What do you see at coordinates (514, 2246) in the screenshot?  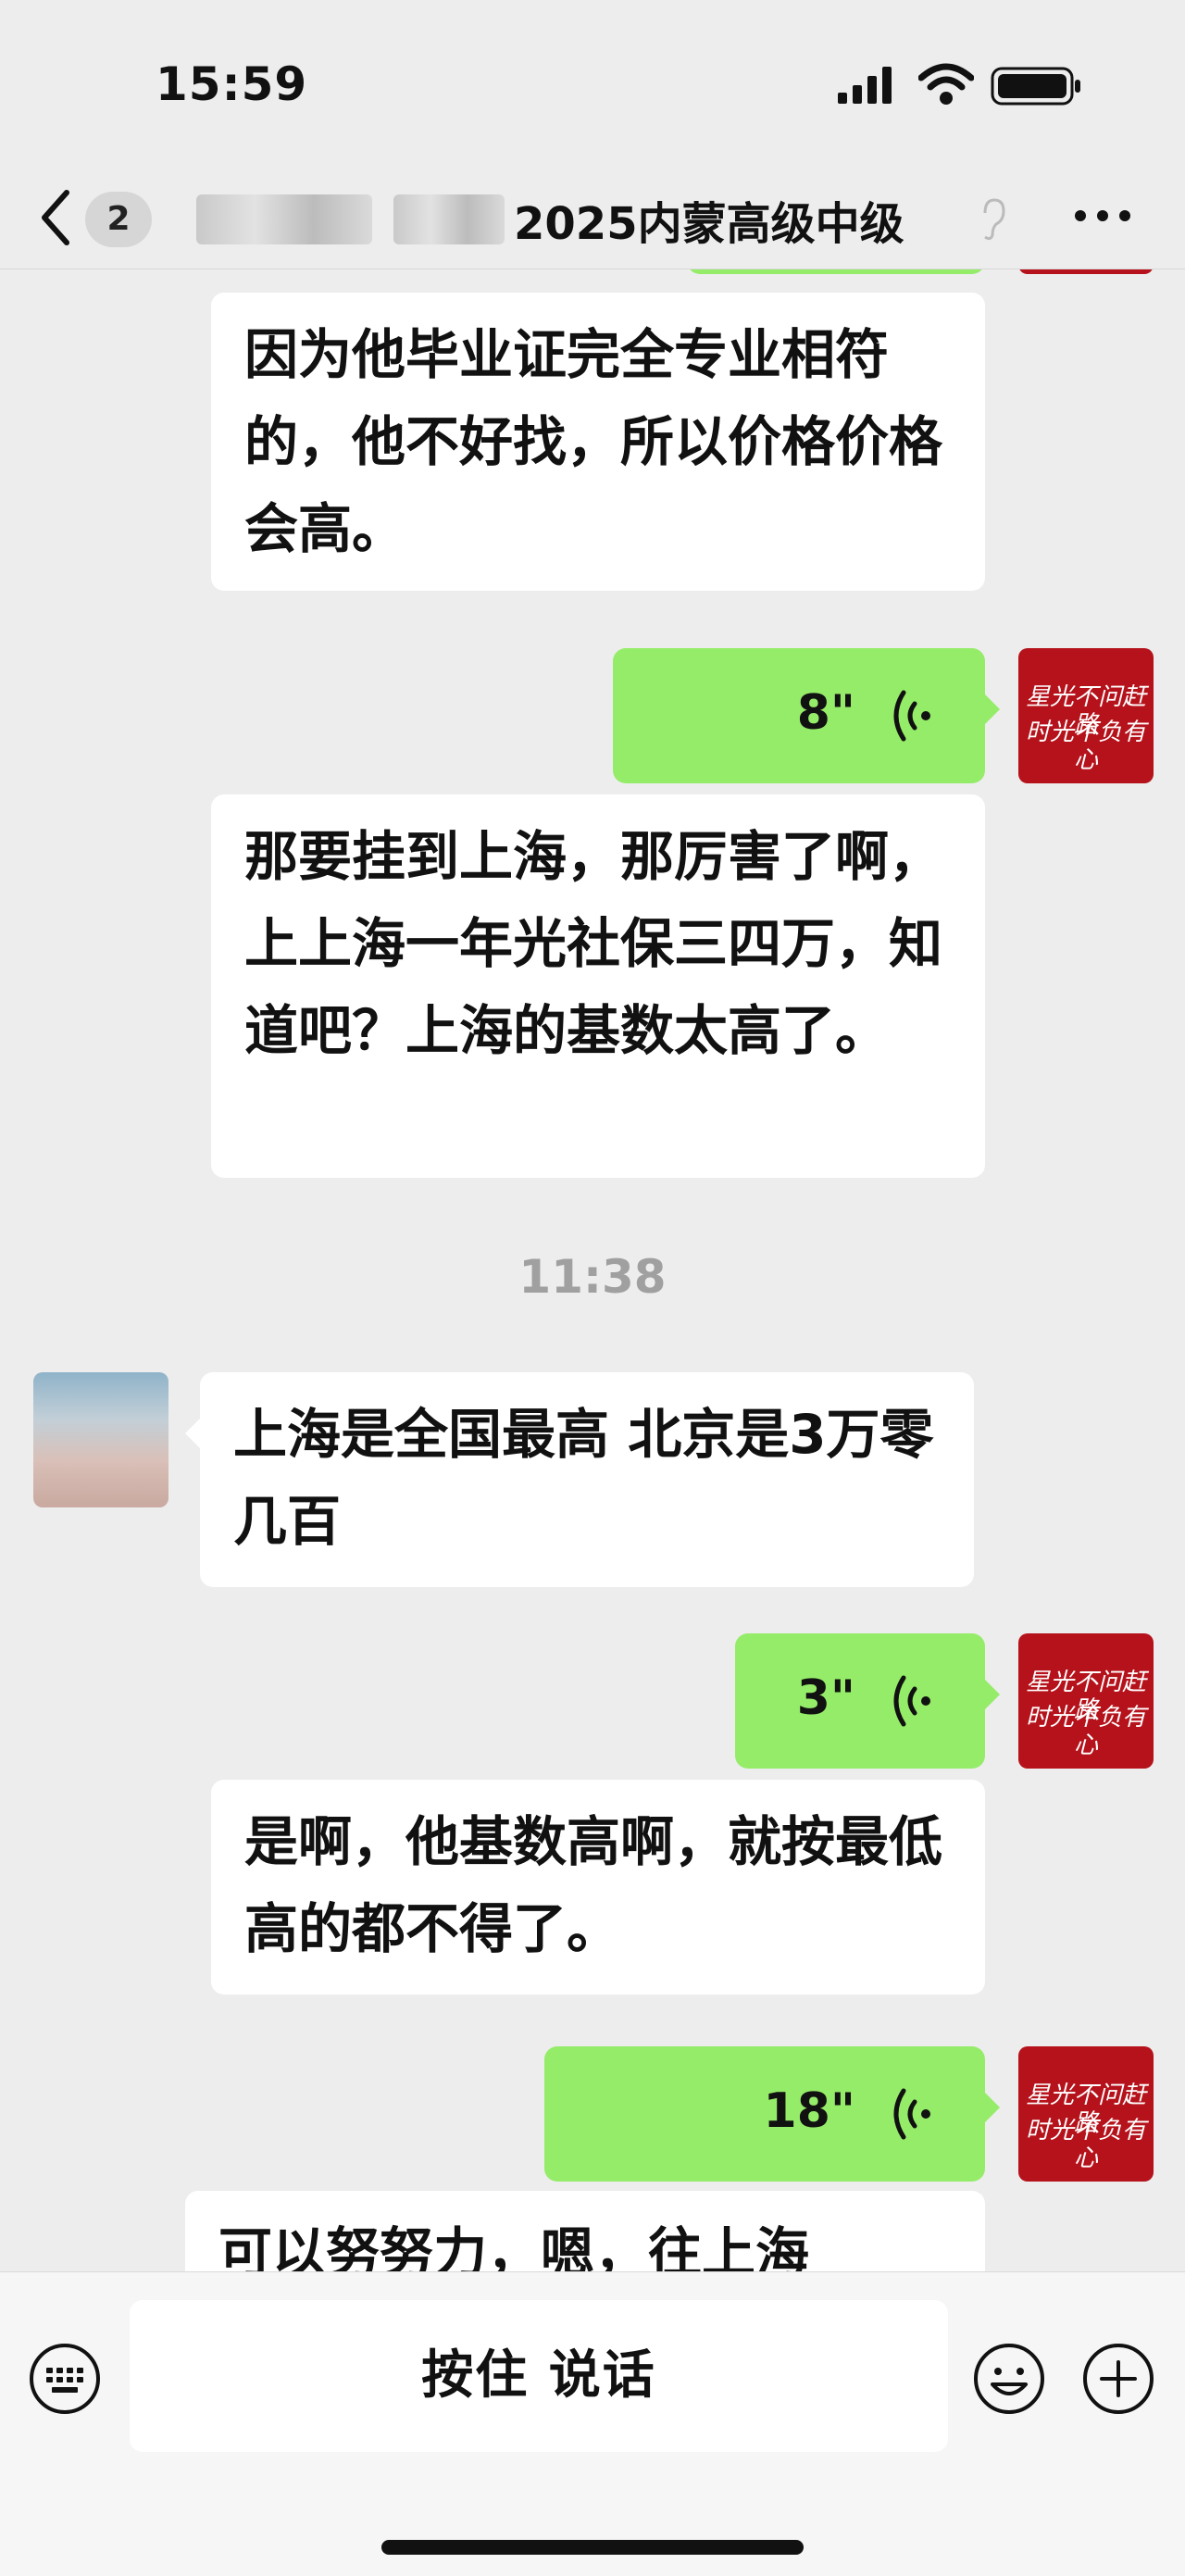 I see `message-text: 可以努努力，嗯，往上海` at bounding box center [514, 2246].